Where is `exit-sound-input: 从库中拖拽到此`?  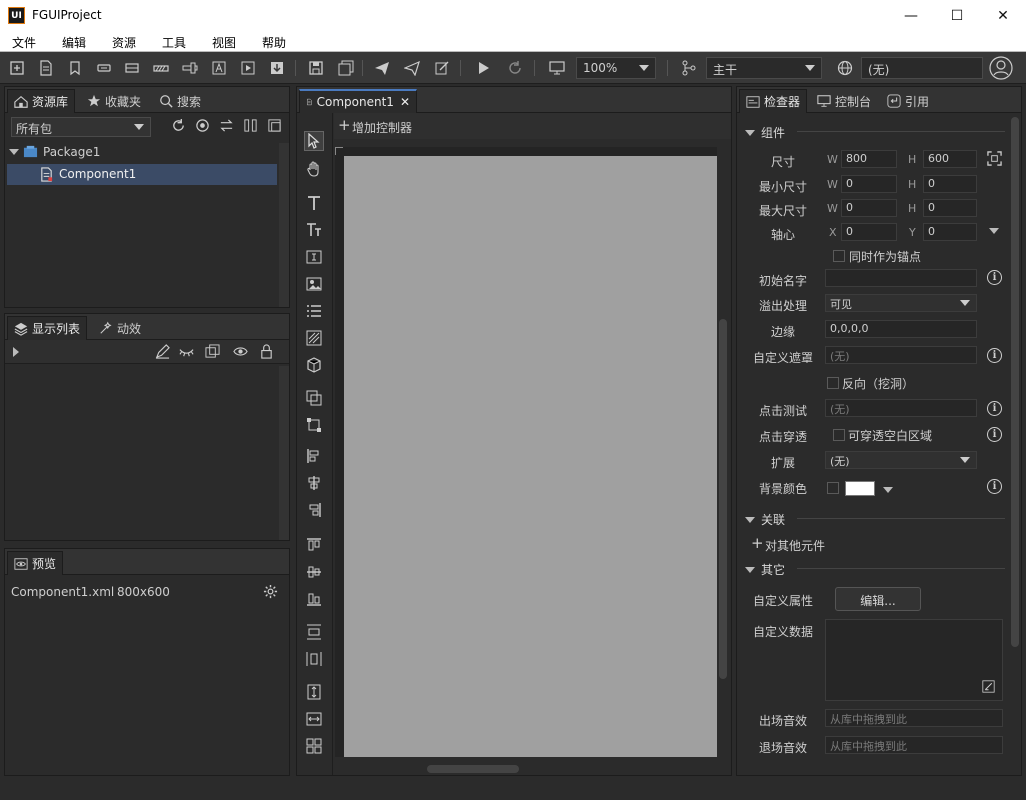
exit-sound-input: 从库中拖拽到此 is located at coordinates (914, 745).